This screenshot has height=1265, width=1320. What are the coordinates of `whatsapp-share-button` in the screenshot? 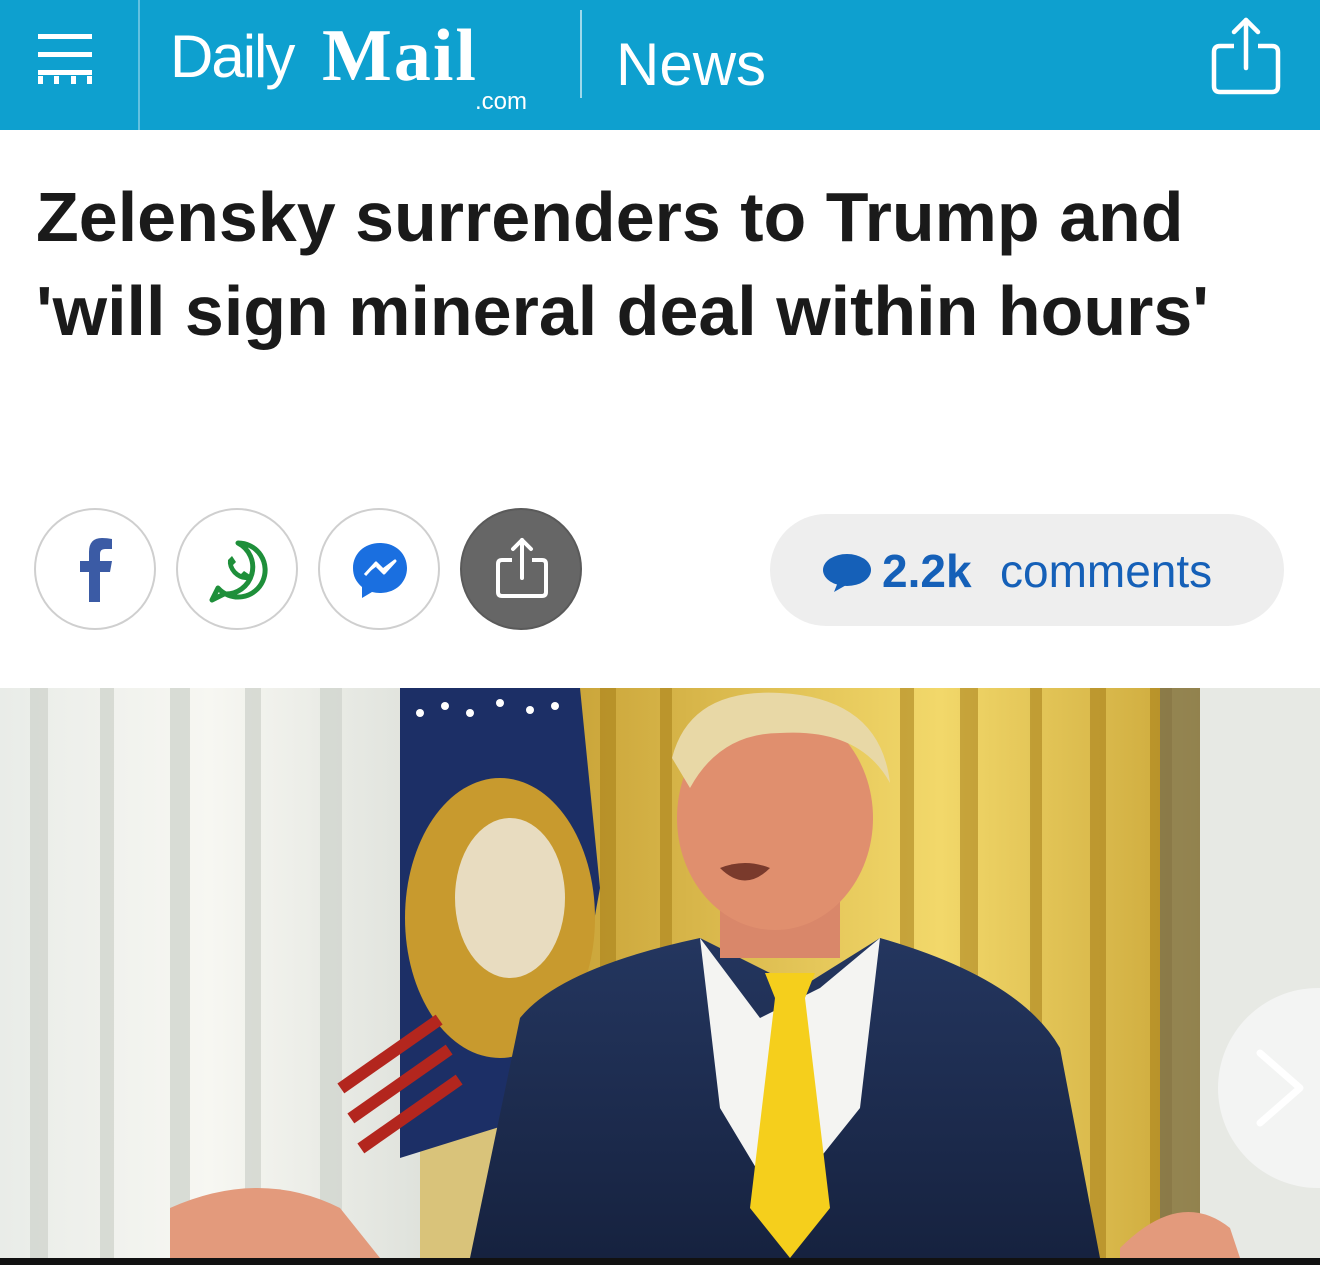 It's located at (237, 569).